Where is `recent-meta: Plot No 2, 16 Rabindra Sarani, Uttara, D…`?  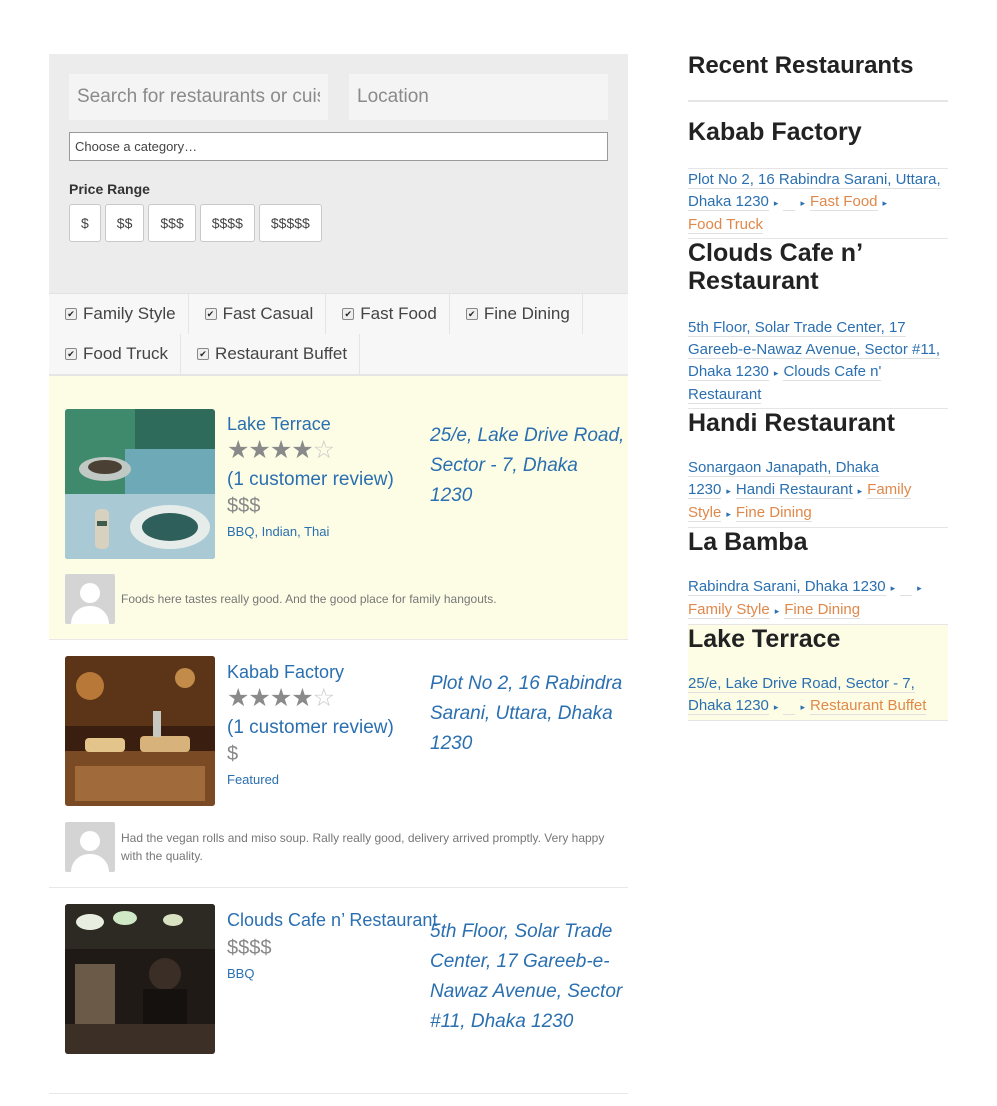
recent-meta: Plot No 2, 16 Rabindra Sarani, Uttara, D… is located at coordinates (818, 203).